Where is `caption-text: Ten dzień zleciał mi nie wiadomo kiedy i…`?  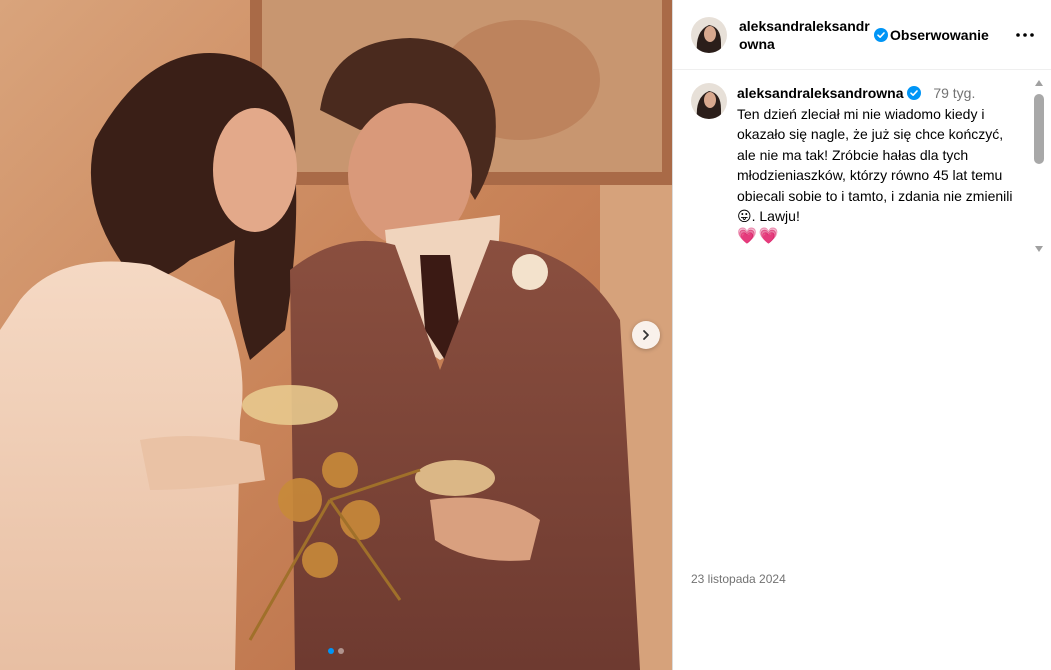
caption-text: Ten dzień zleciał mi nie wiadomo kiedy i… is located at coordinates (877, 165).